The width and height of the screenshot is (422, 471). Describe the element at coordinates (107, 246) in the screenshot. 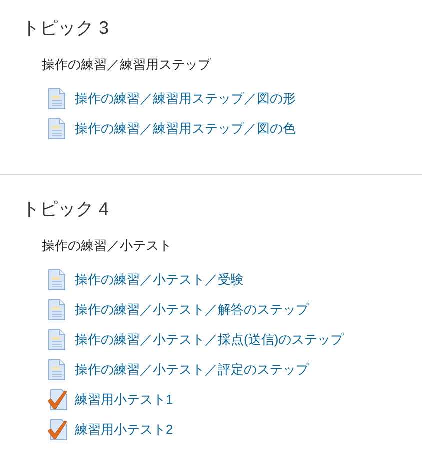

I see `section-summary: 操作の練習／小テスト` at that location.